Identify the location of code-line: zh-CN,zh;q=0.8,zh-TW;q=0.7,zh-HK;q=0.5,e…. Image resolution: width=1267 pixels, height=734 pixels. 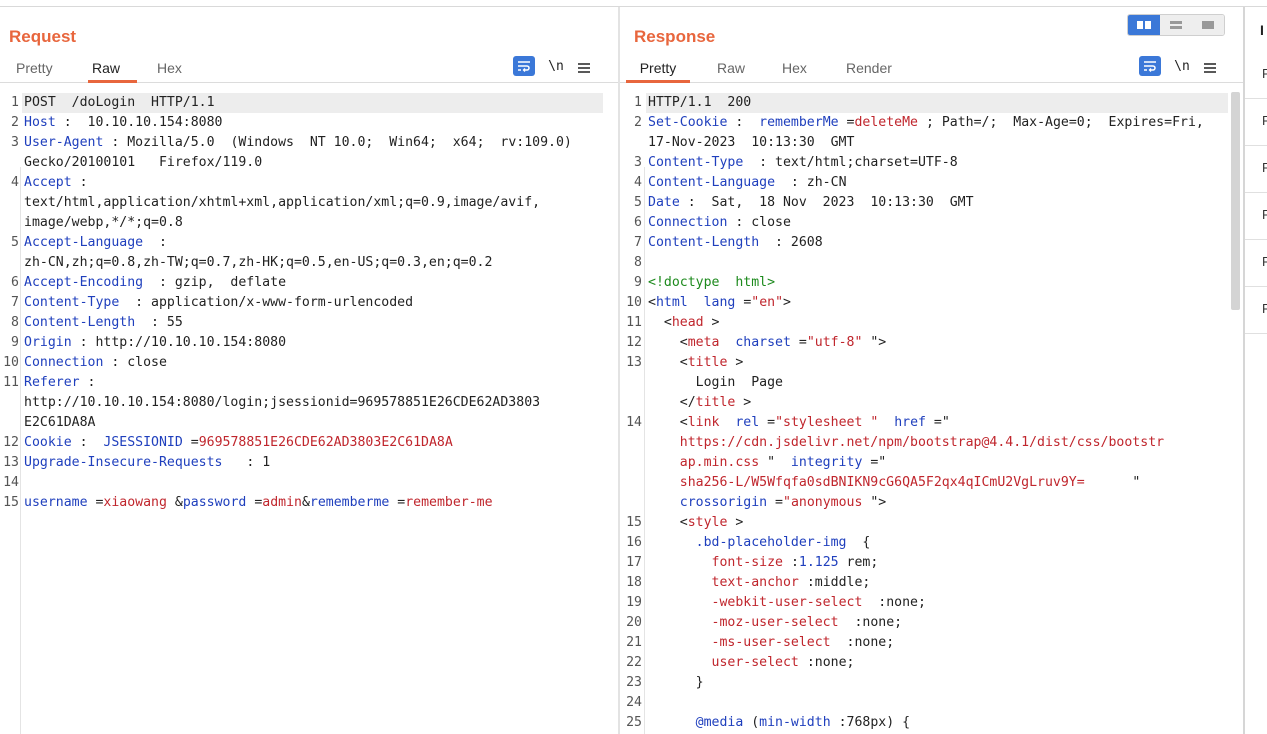
(309, 263).